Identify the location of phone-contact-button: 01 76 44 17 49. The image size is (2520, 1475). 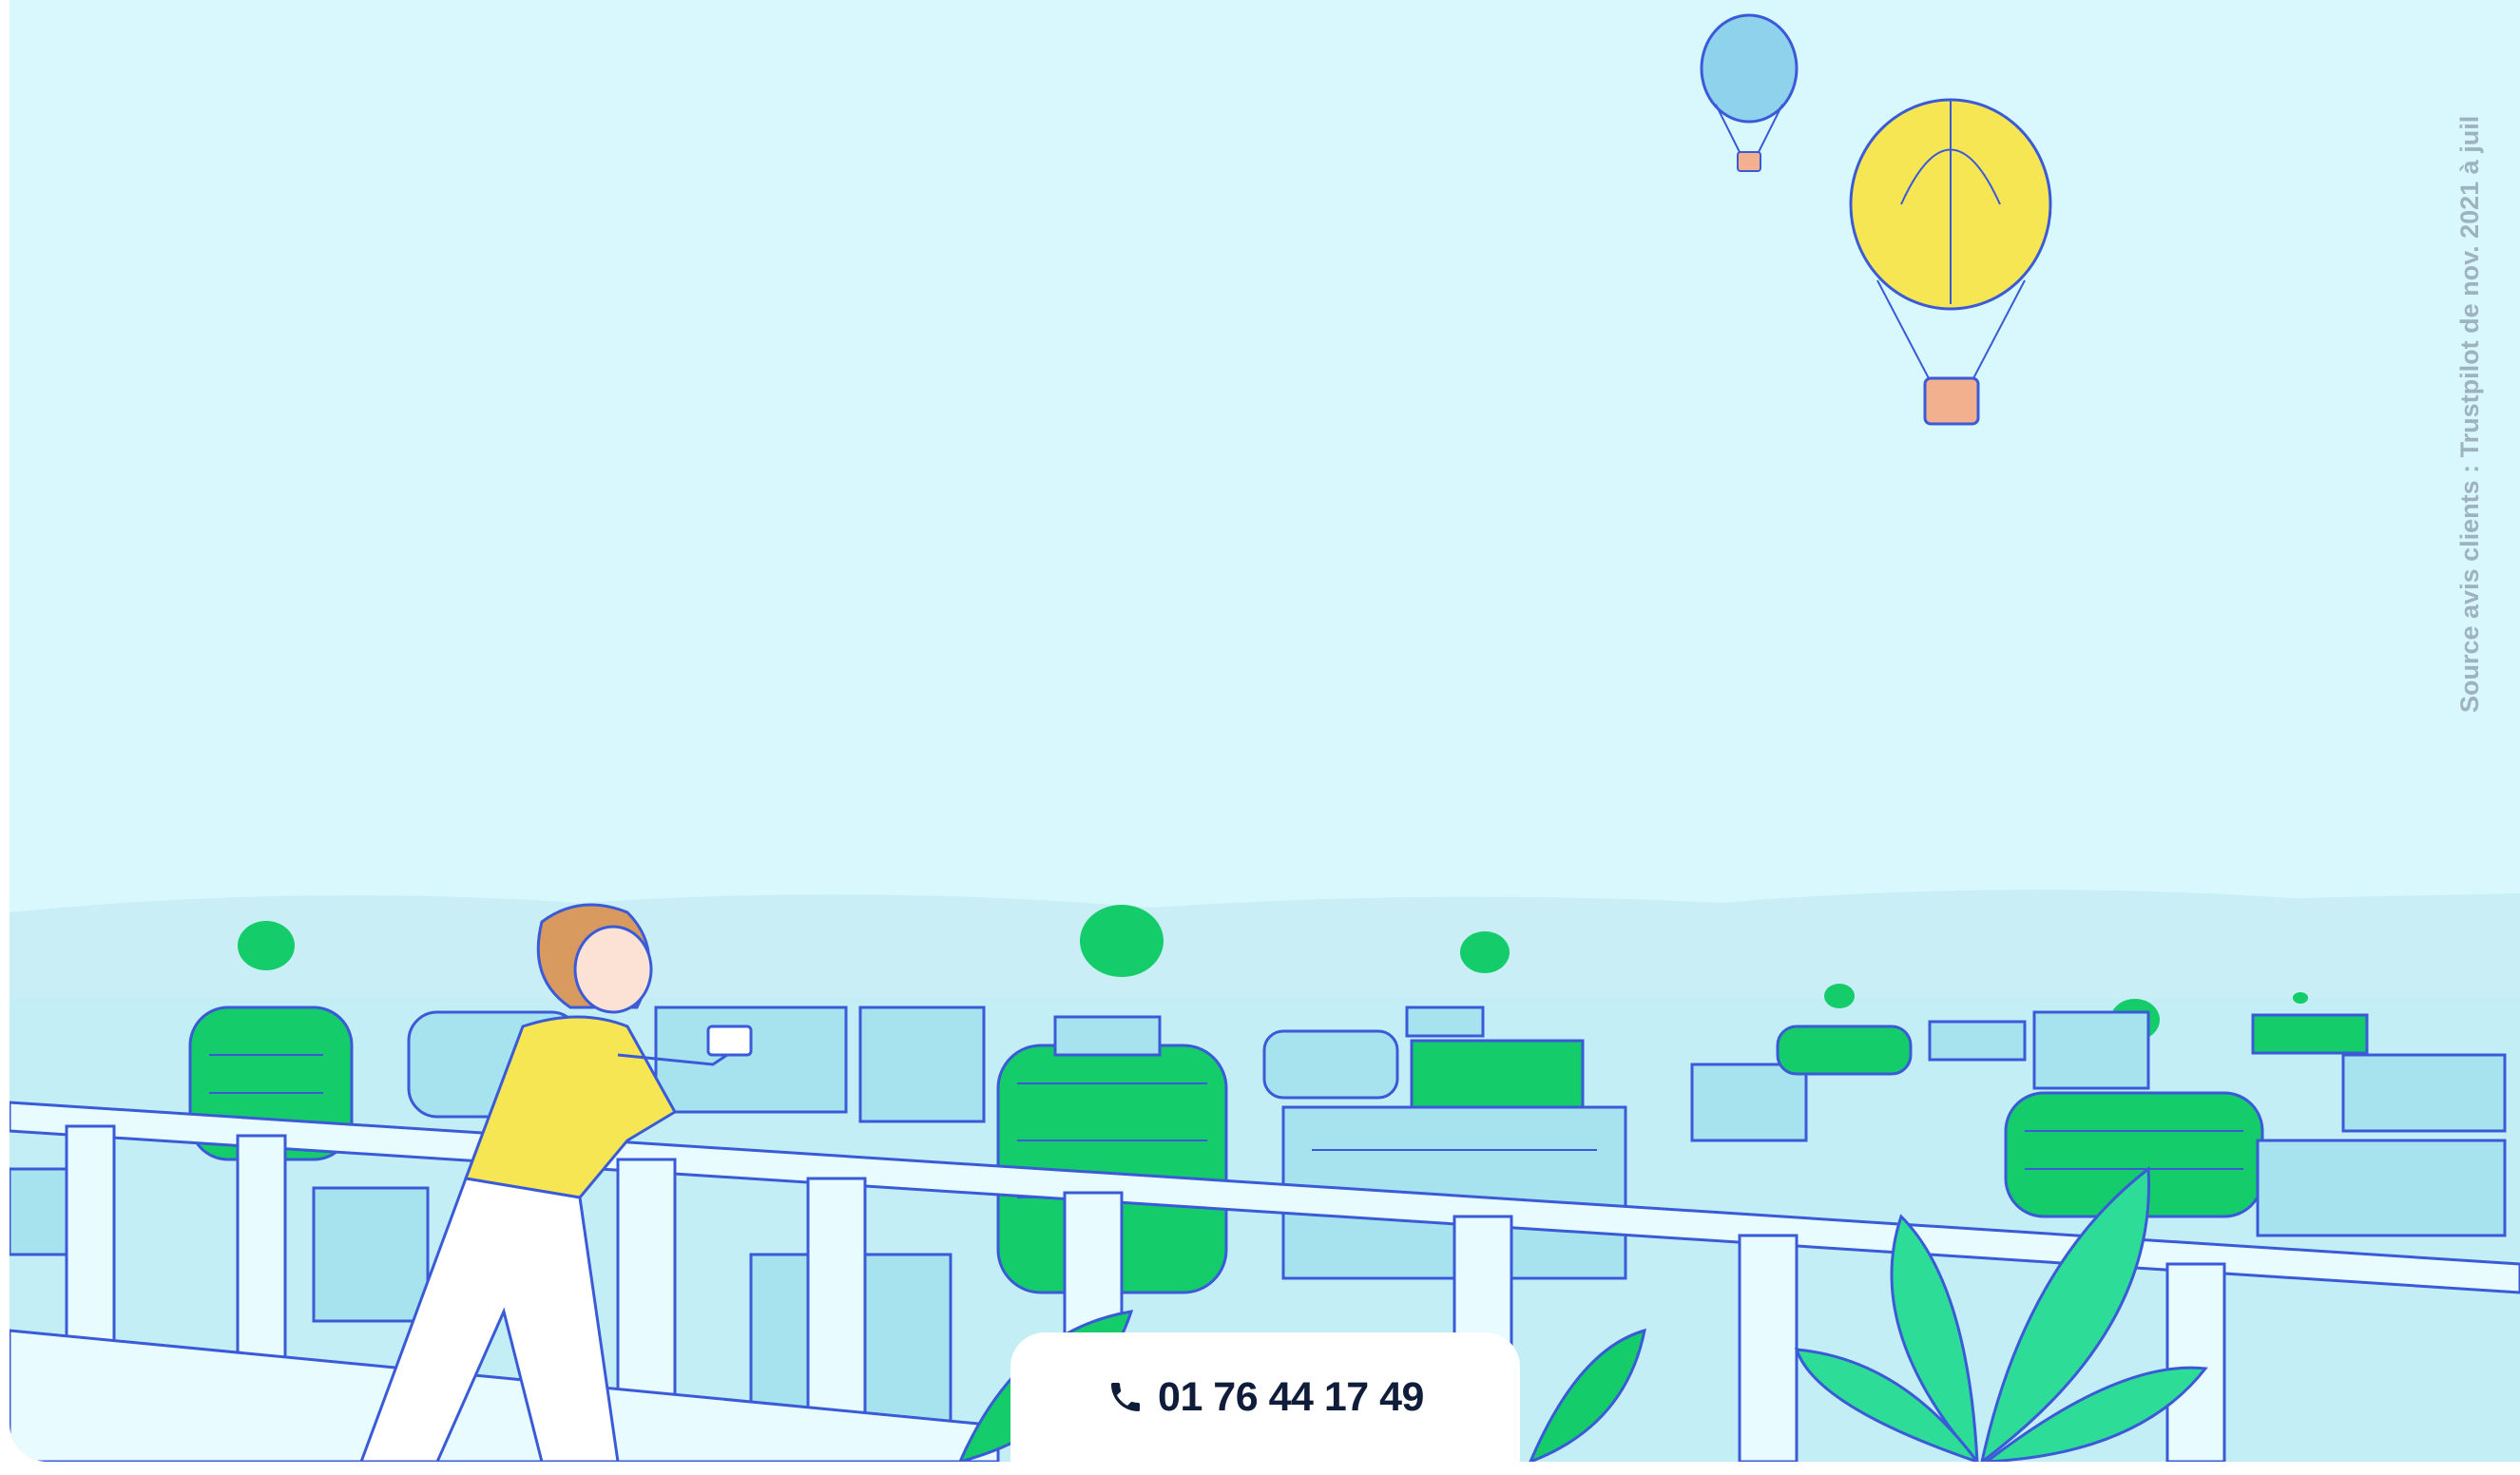
(1265, 1403).